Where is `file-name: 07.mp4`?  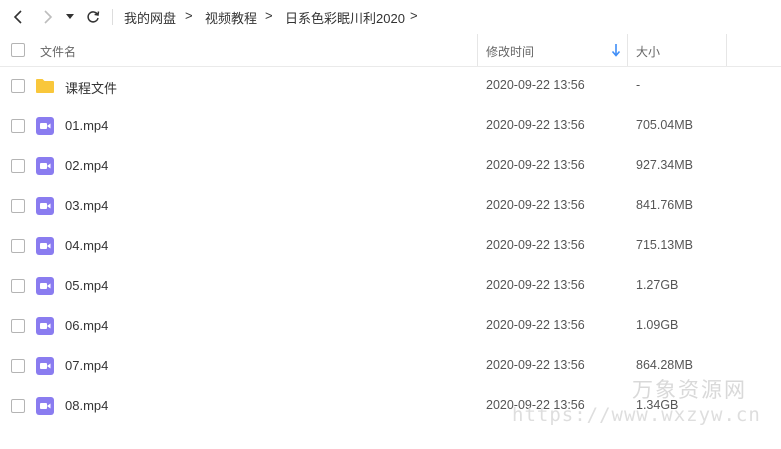
file-name: 07.mp4 is located at coordinates (86, 365).